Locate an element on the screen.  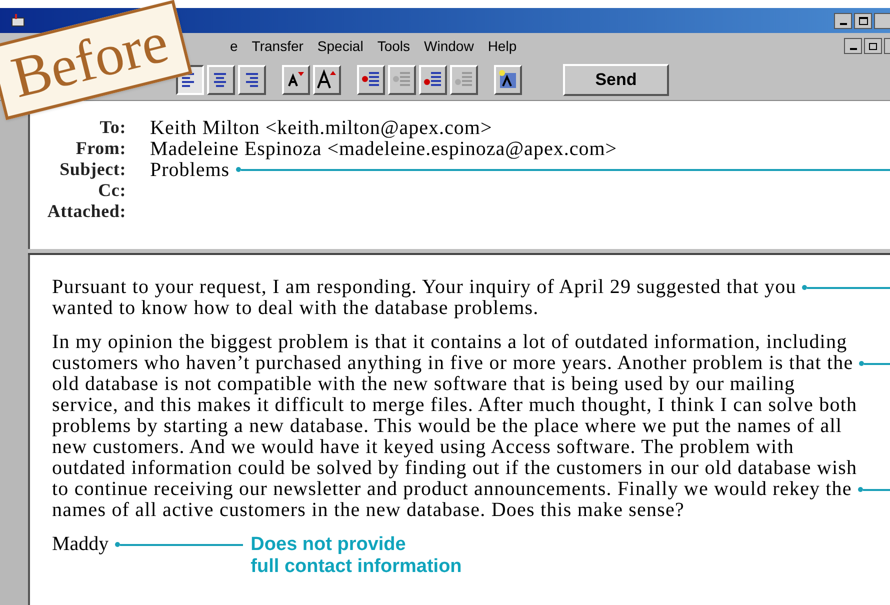
body-text-line: service, and this makes it difficult to merge files. After much thought, I think I can solve both is located at coordinates (455, 405).